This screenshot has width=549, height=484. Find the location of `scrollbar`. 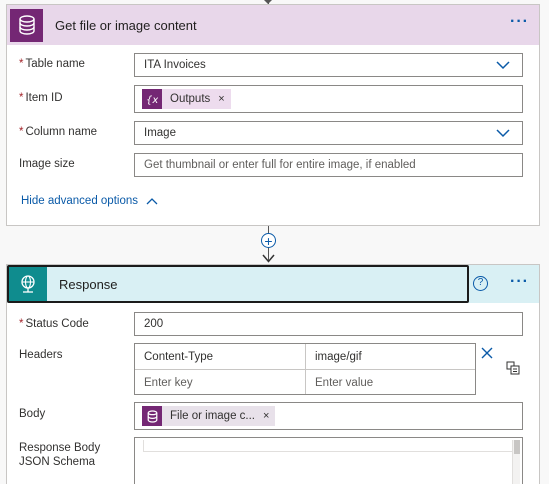

scrollbar is located at coordinates (516, 462).